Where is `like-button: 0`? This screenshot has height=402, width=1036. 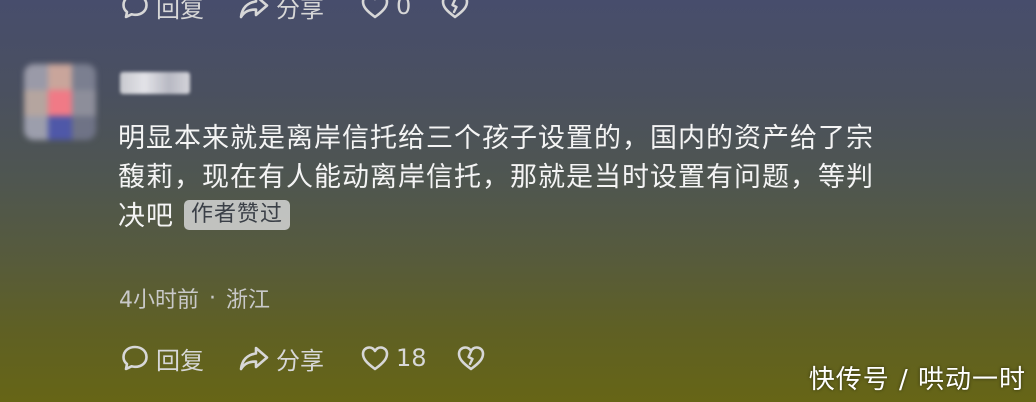
like-button: 0 is located at coordinates (400, 10).